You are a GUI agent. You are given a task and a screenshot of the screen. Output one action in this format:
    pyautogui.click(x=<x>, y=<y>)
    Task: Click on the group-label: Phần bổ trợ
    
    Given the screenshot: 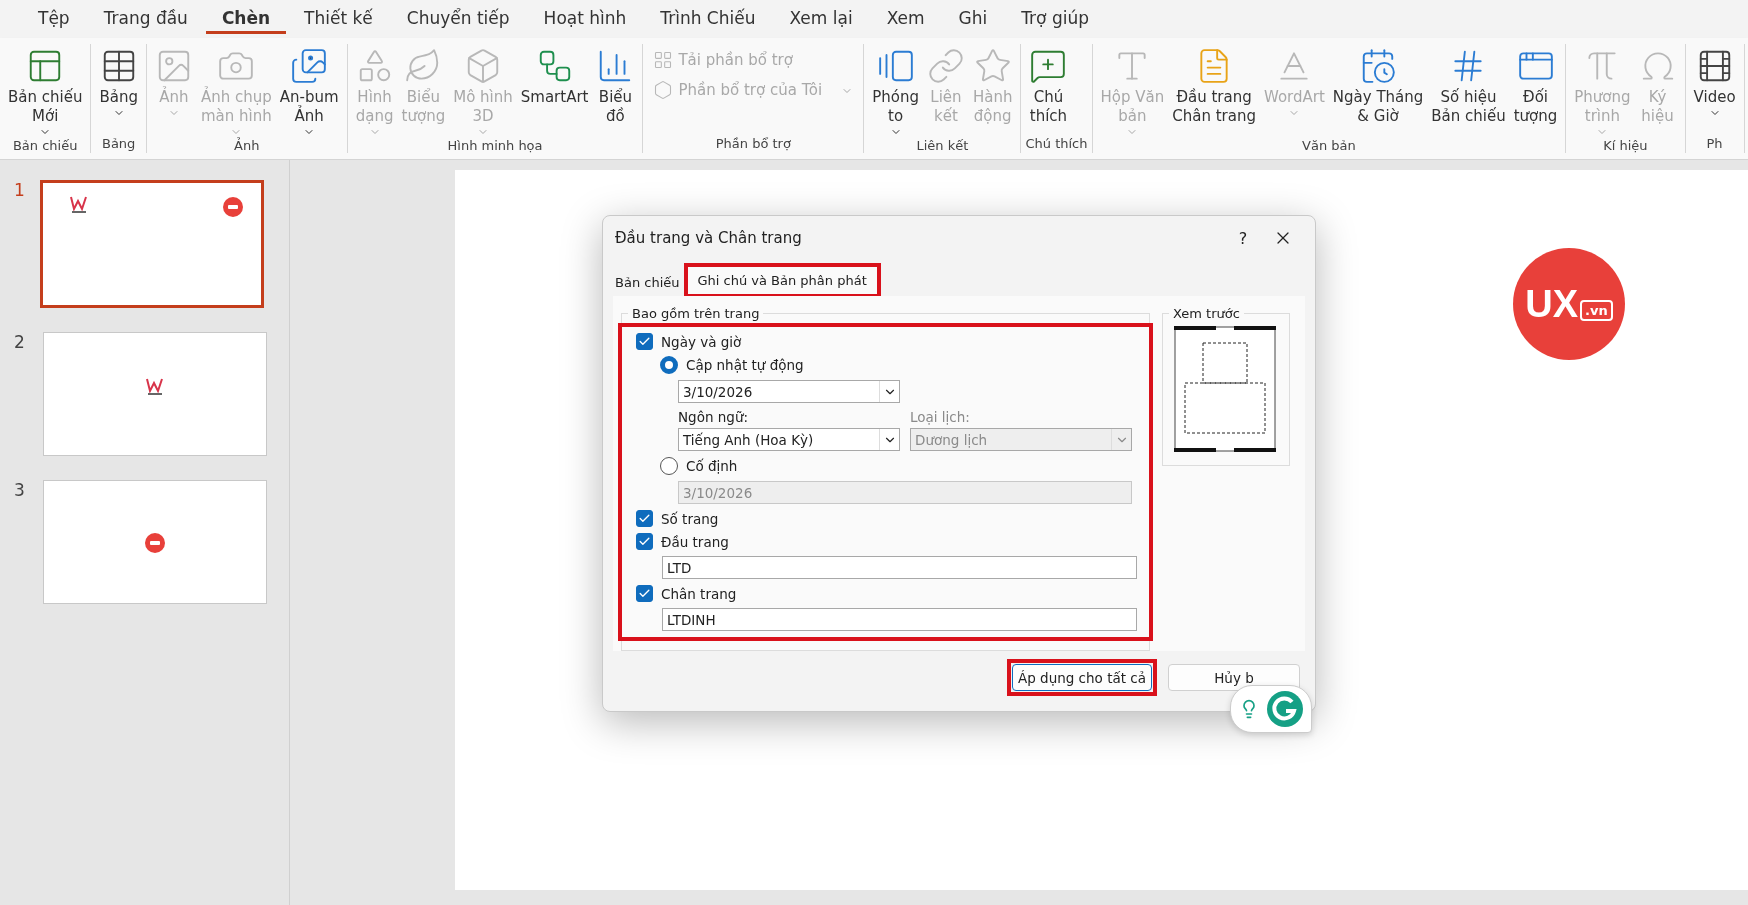 What is the action you would take?
    pyautogui.click(x=753, y=144)
    